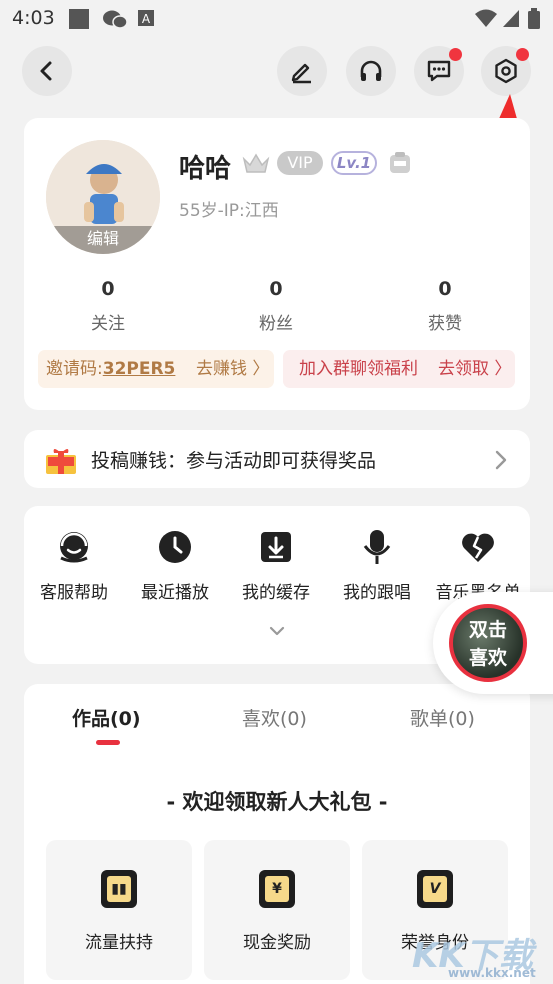  I want to click on crown-icon, so click(256, 163).